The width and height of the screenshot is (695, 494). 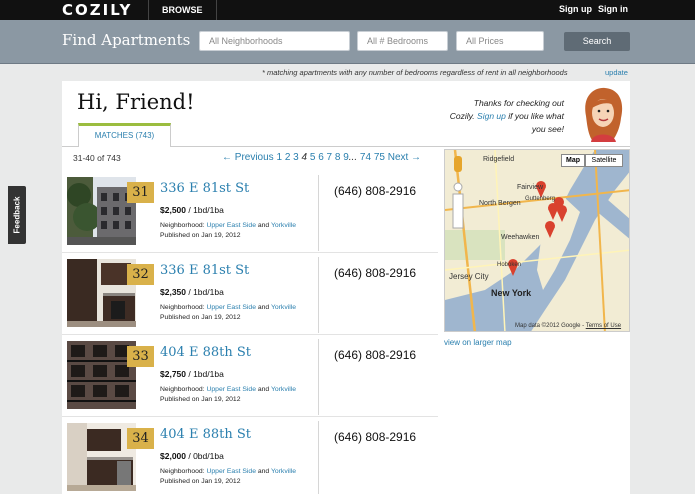 I want to click on update-link: update, so click(x=616, y=72).